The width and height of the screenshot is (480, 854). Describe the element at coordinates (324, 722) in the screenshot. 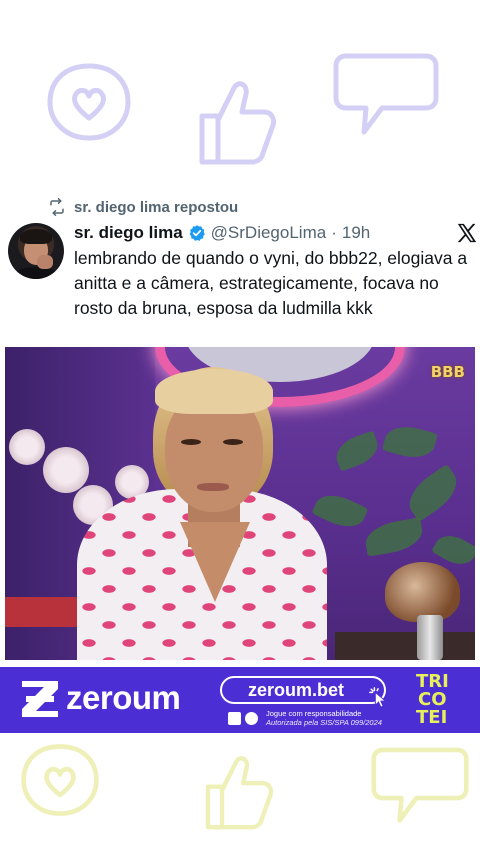

I see `legal-line-2: Autorizada pela SIS/SPA 099/2024` at that location.